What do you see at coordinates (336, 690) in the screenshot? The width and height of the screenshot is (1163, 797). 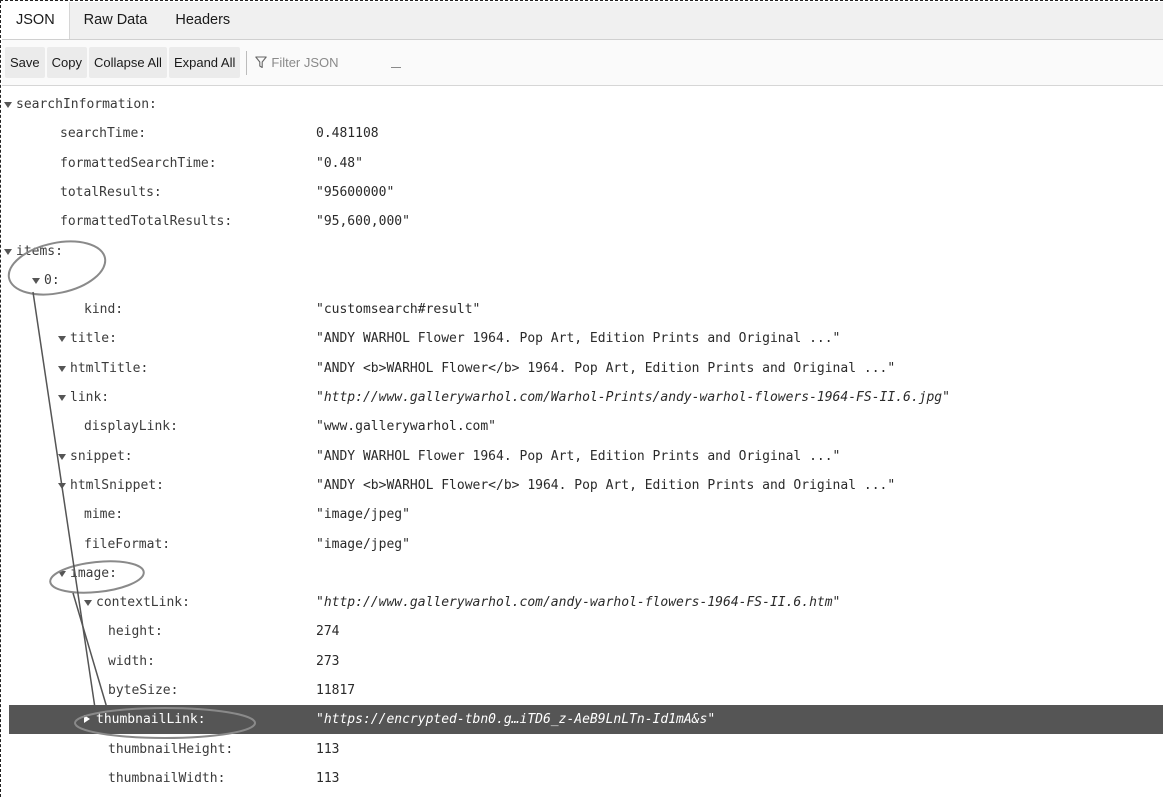 I see `tree-value: 11817` at bounding box center [336, 690].